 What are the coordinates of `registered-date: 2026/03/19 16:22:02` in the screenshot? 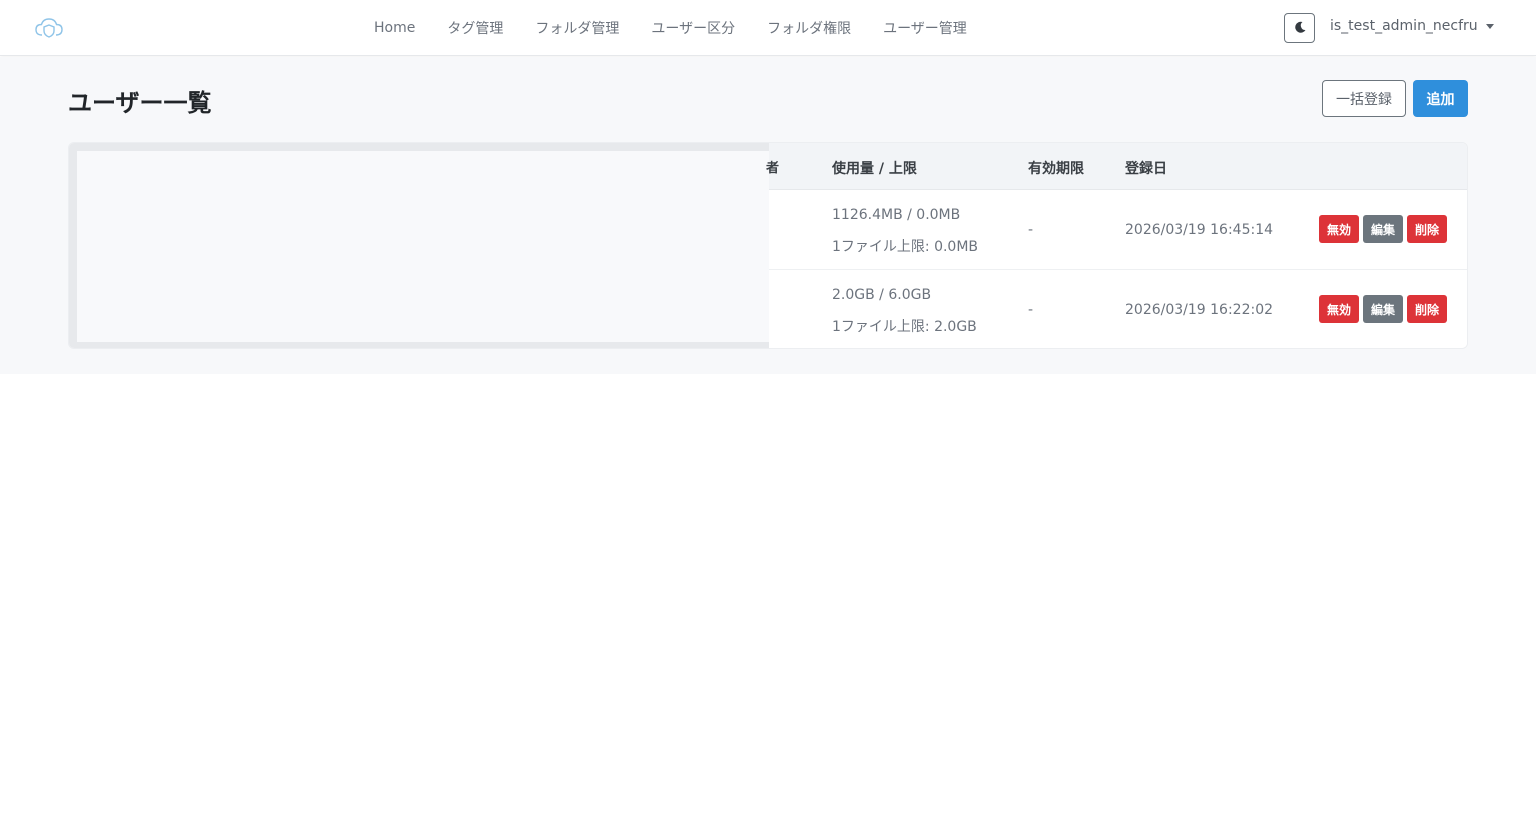 It's located at (1199, 310).